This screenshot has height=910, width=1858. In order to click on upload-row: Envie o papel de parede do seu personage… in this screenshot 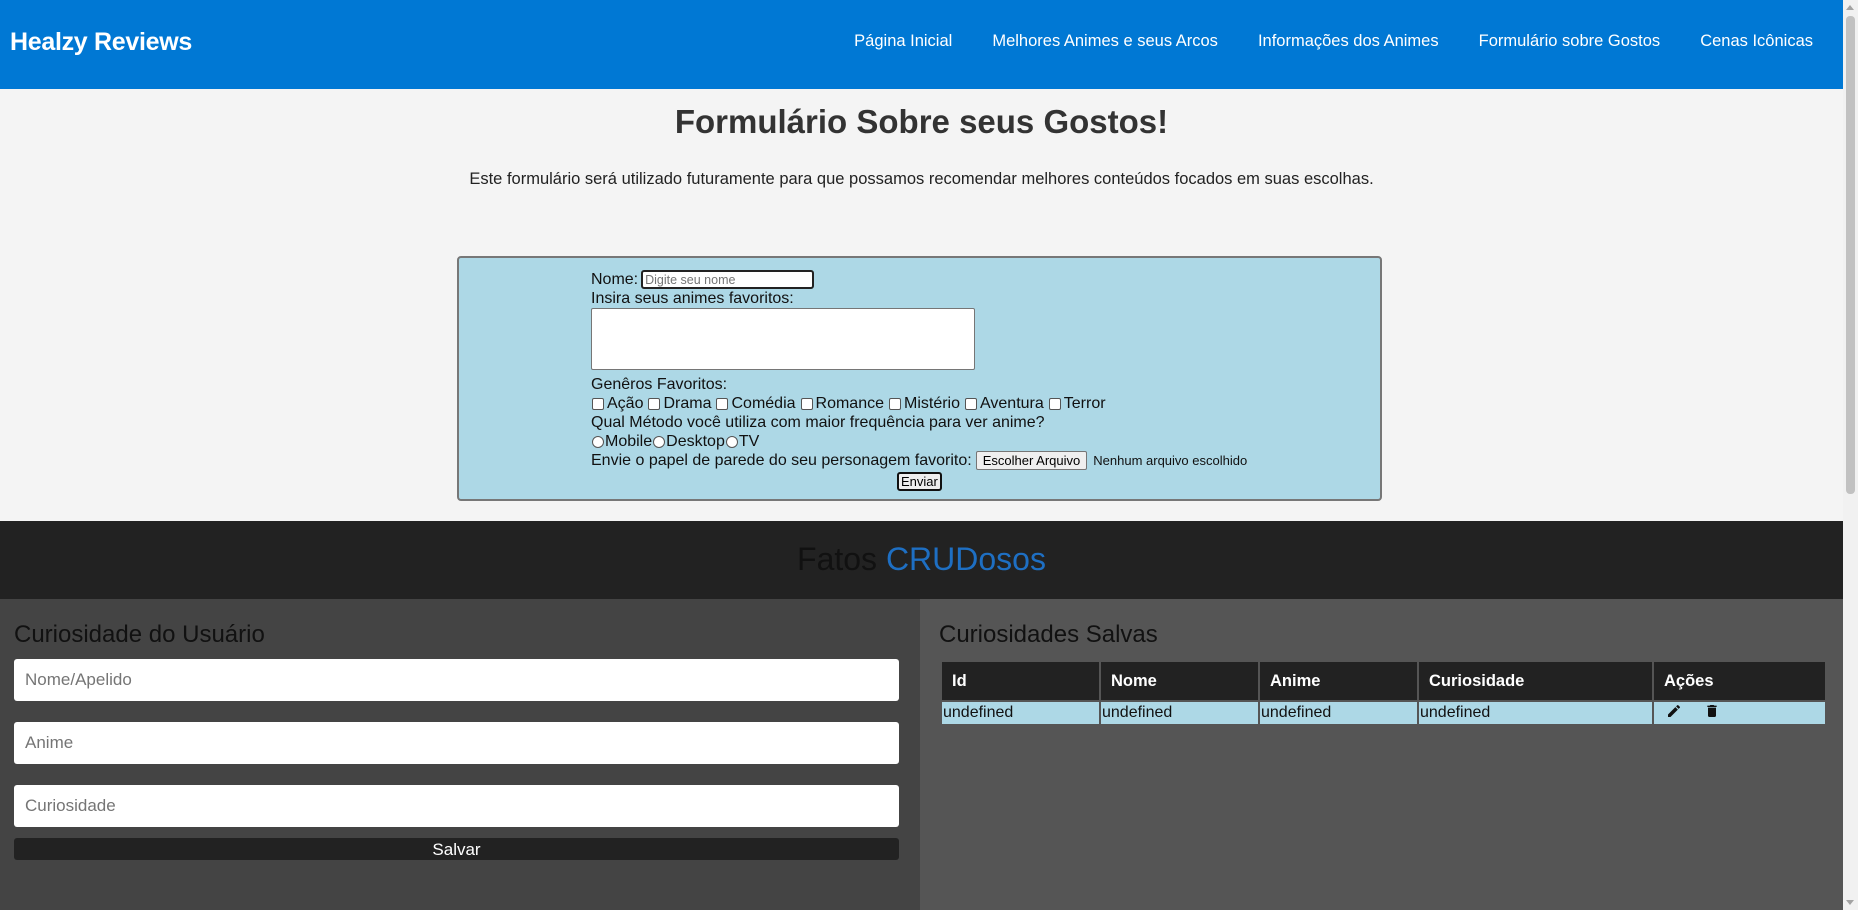, I will do `click(941, 460)`.